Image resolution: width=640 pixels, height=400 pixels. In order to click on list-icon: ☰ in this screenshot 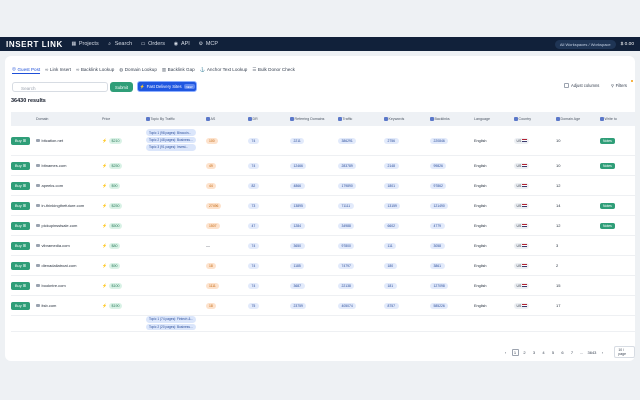, I will do `click(254, 69)`.